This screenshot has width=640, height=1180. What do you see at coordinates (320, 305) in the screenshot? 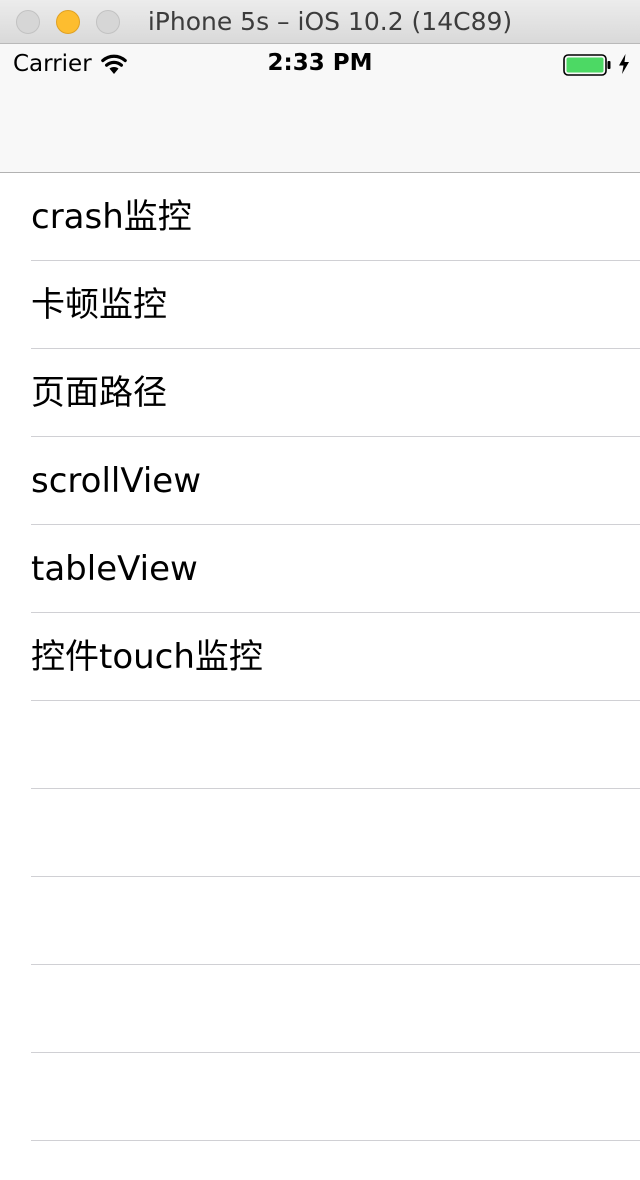
I see `table-row: 卡顿监控` at bounding box center [320, 305].